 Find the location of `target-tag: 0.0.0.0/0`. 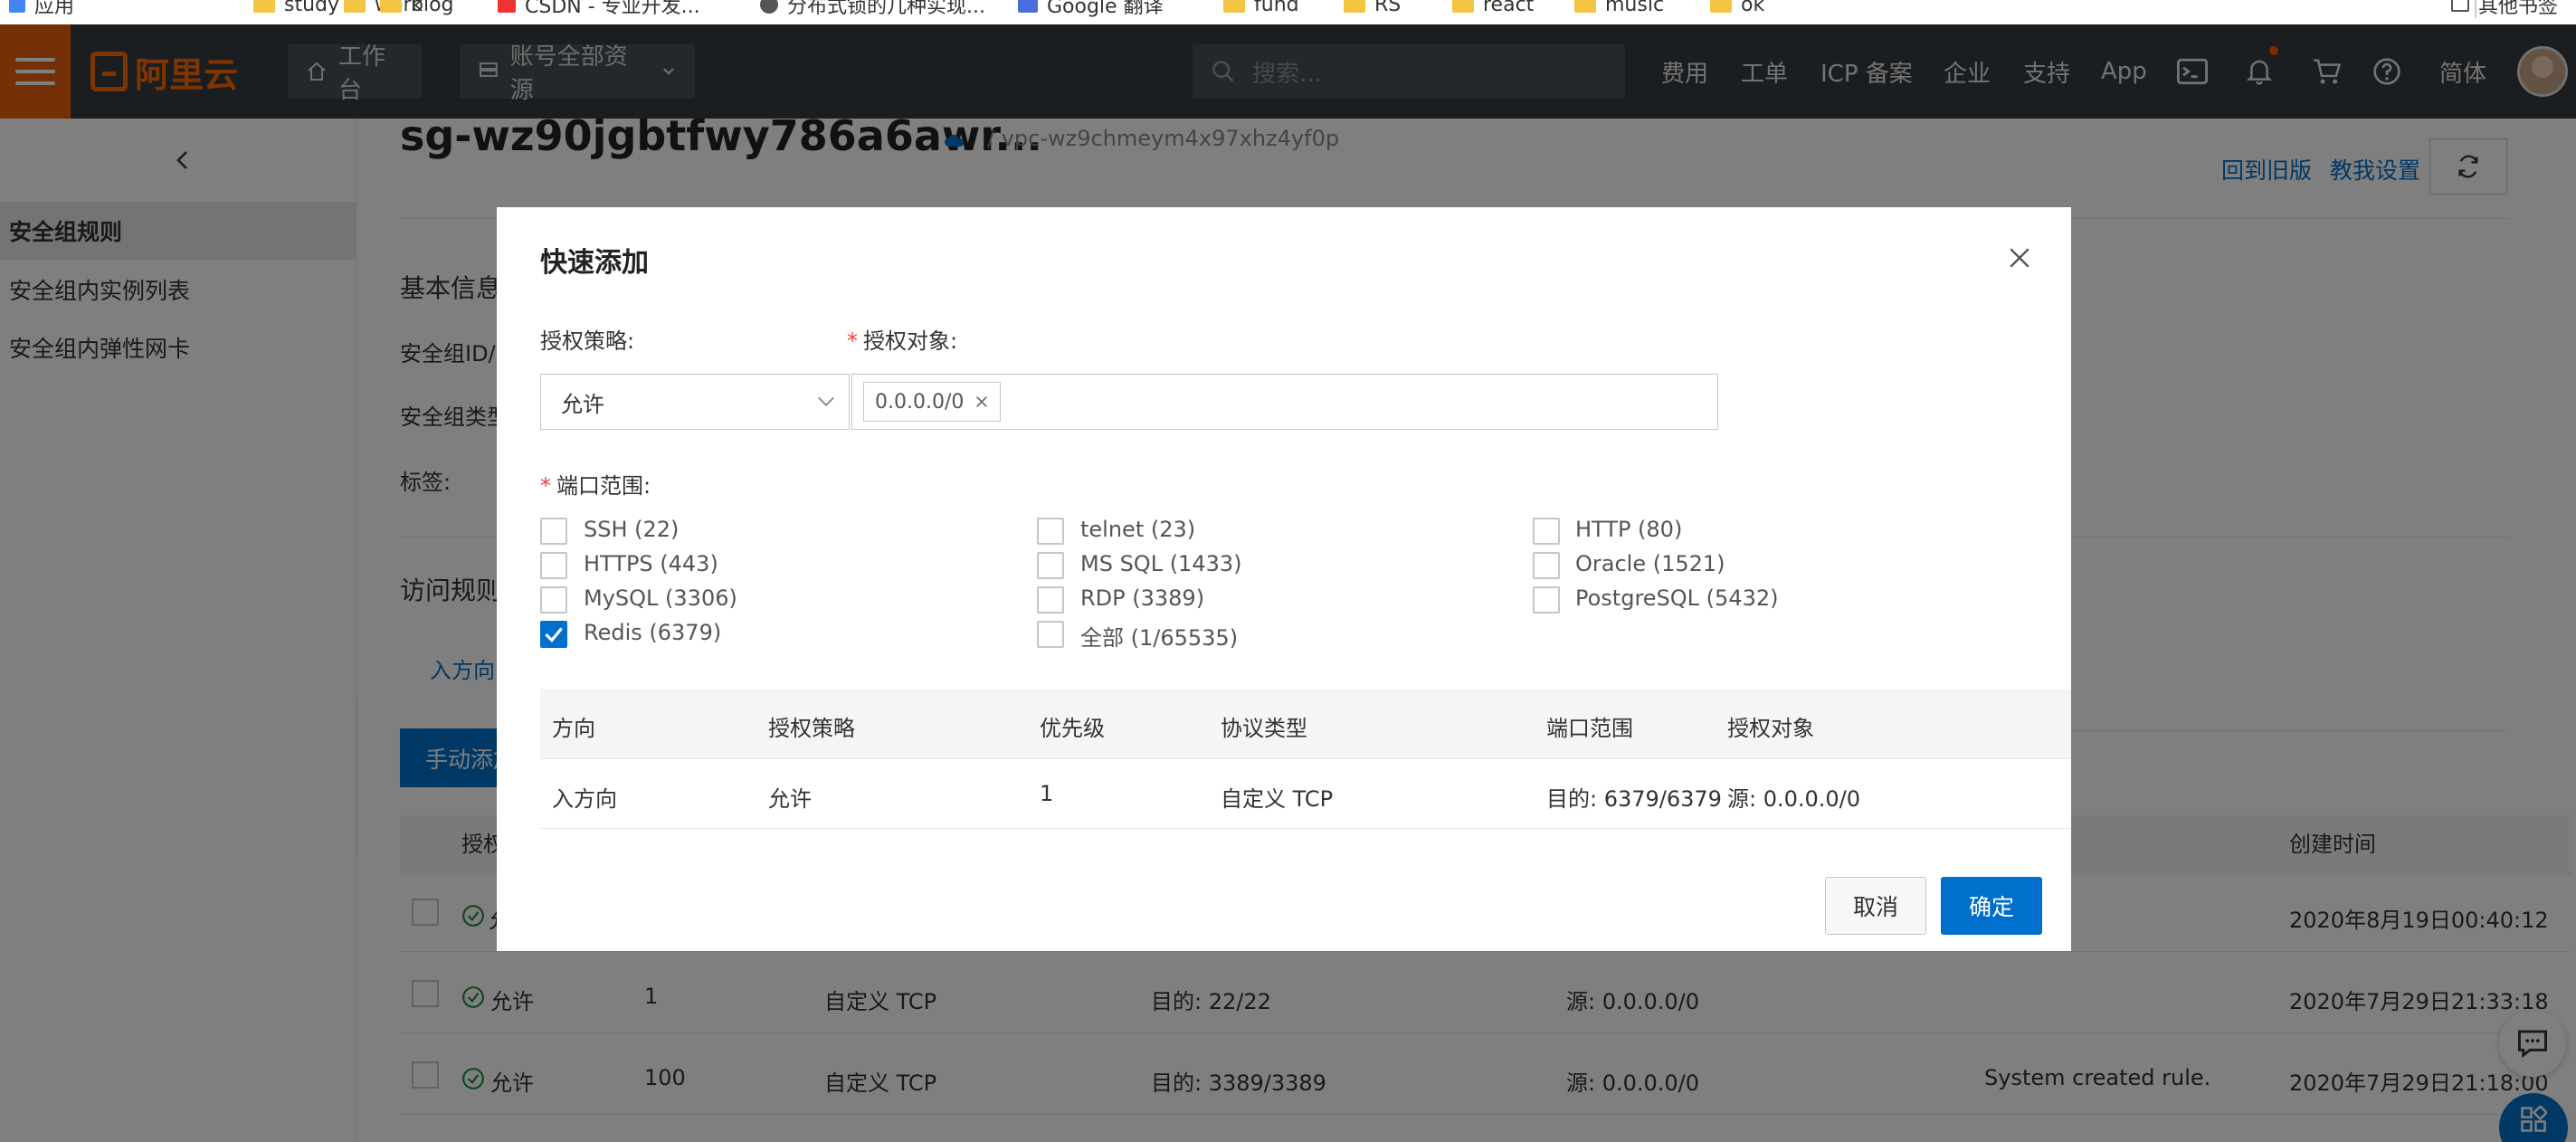

target-tag: 0.0.0.0/0 is located at coordinates (933, 402).